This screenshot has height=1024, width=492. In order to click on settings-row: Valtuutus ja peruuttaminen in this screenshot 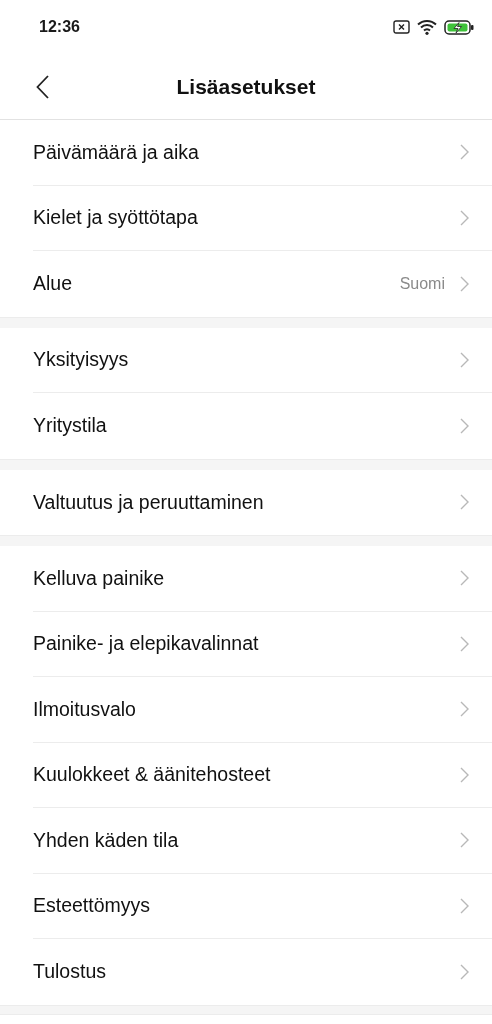, I will do `click(246, 502)`.